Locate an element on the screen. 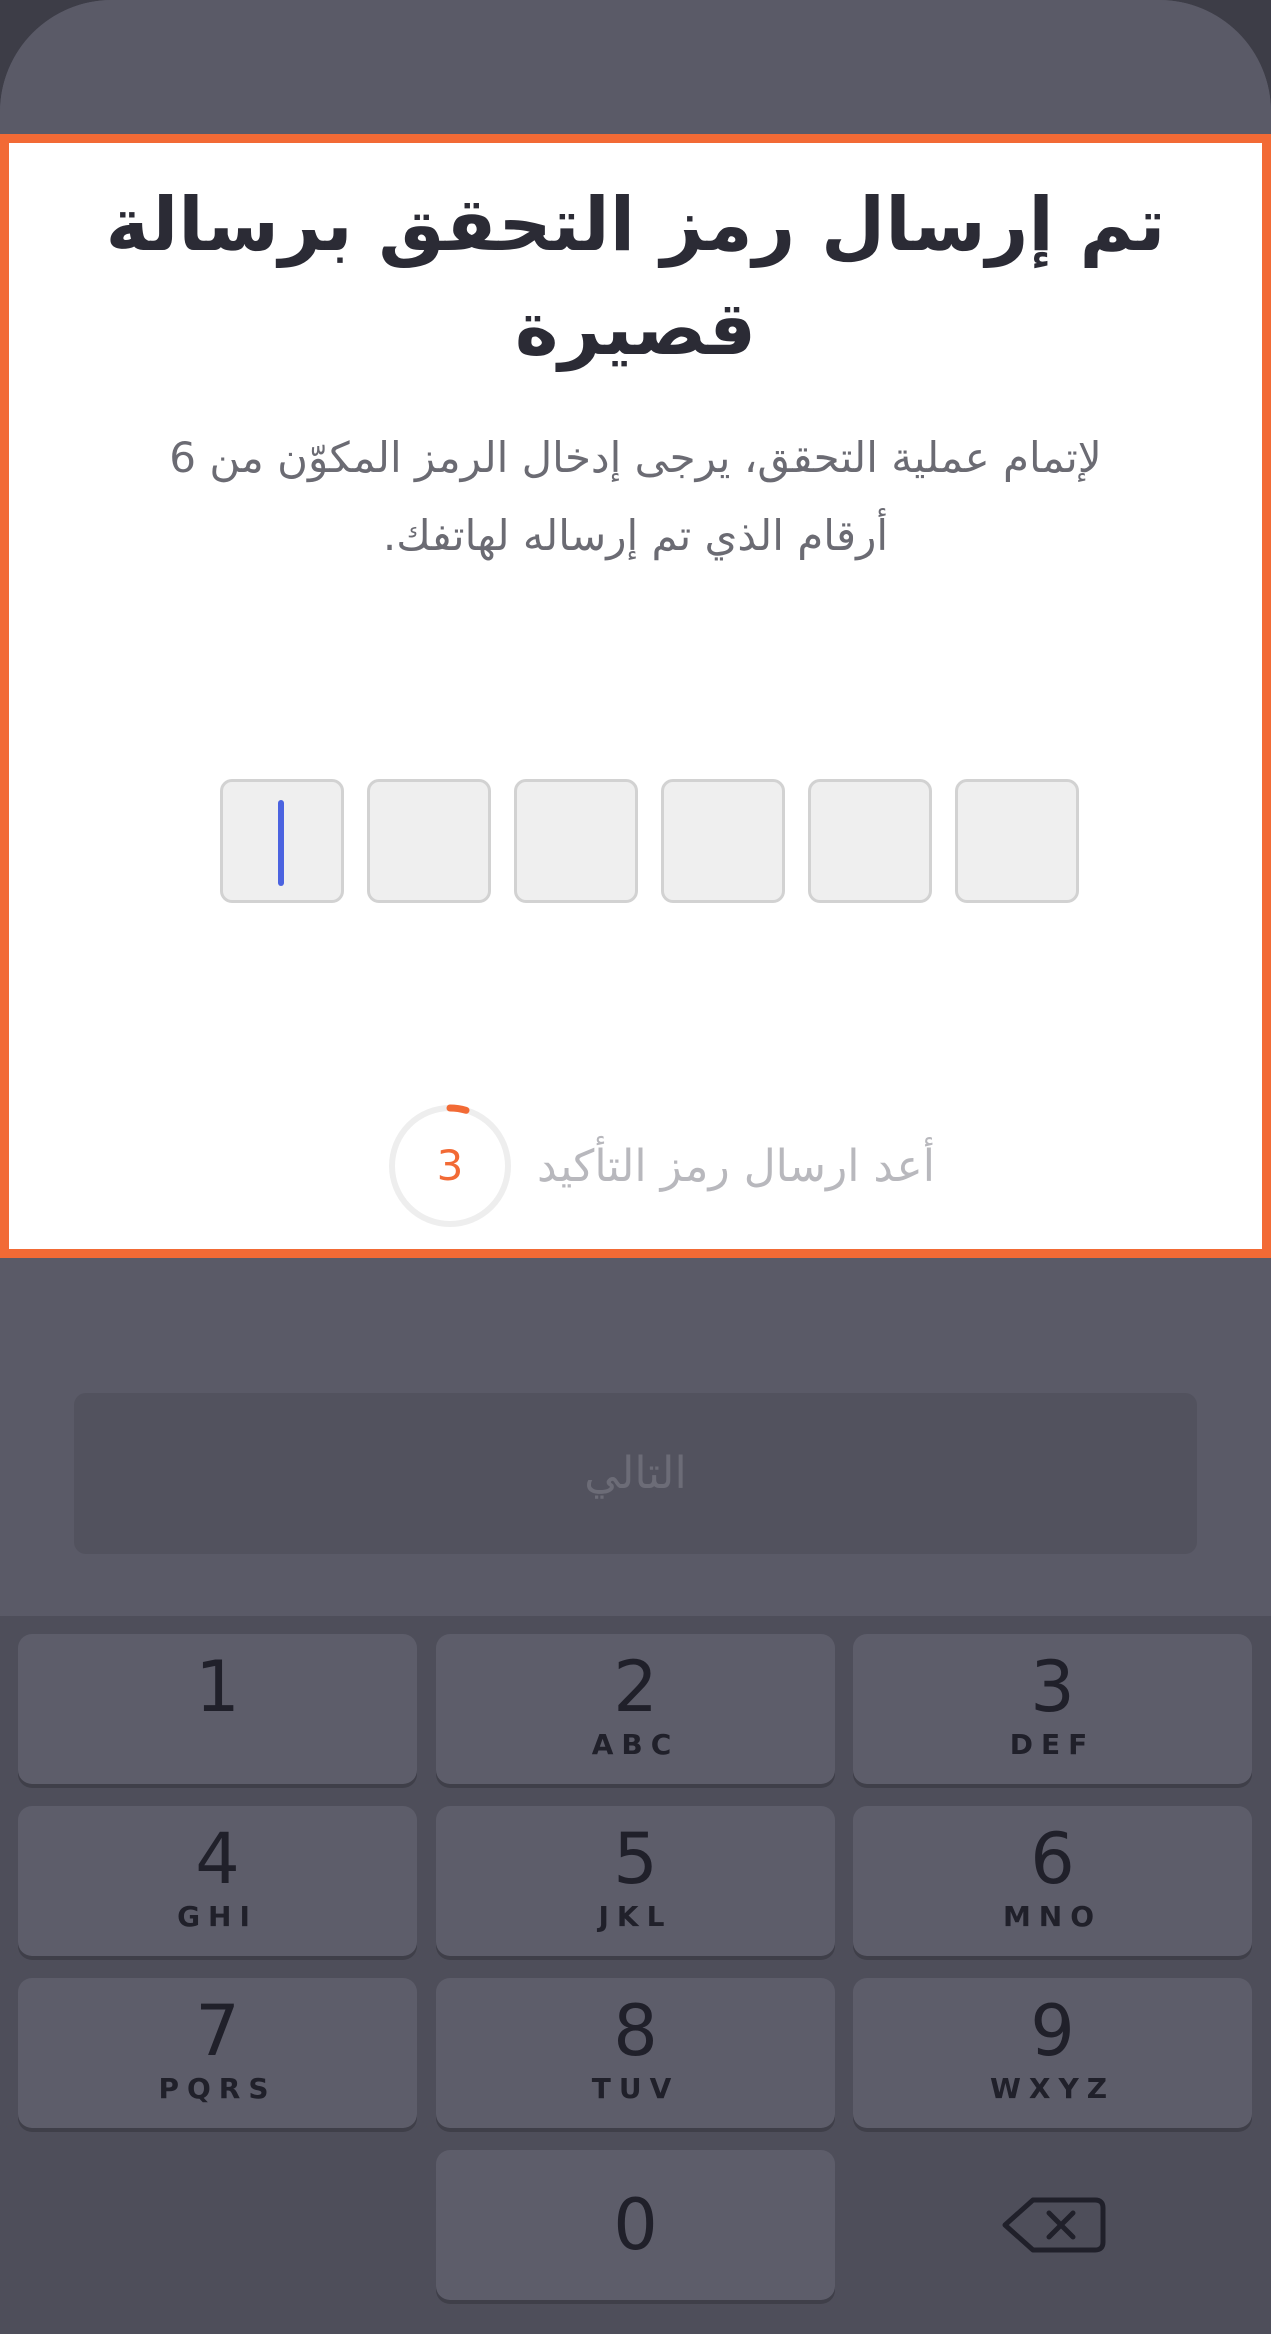 The height and width of the screenshot is (2334, 1271). key-digit: 2 is located at coordinates (635, 1687).